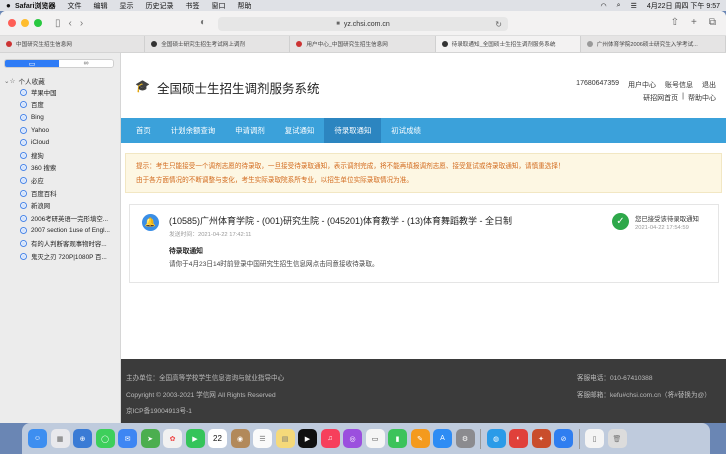 The image size is (726, 454). What do you see at coordinates (100, 6) in the screenshot?
I see `menu-edit: 编辑` at bounding box center [100, 6].